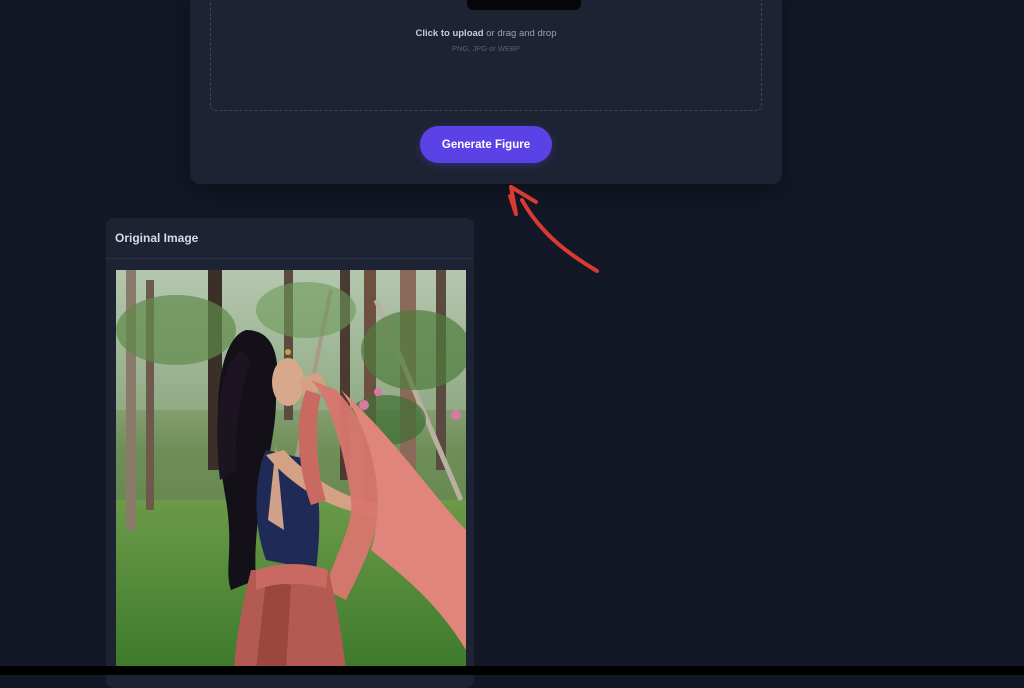 This screenshot has height=688, width=1024. Describe the element at coordinates (553, 229) in the screenshot. I see `annotation-arrow-icon` at that location.